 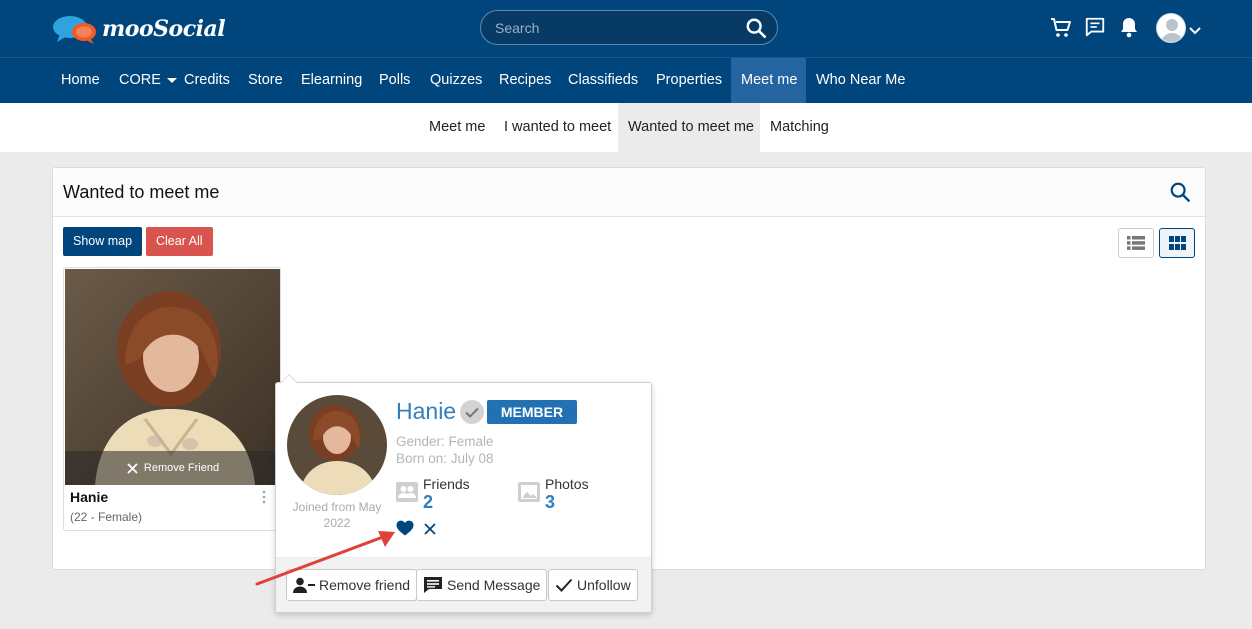 I want to click on nav-label: Elearning, so click(x=332, y=80).